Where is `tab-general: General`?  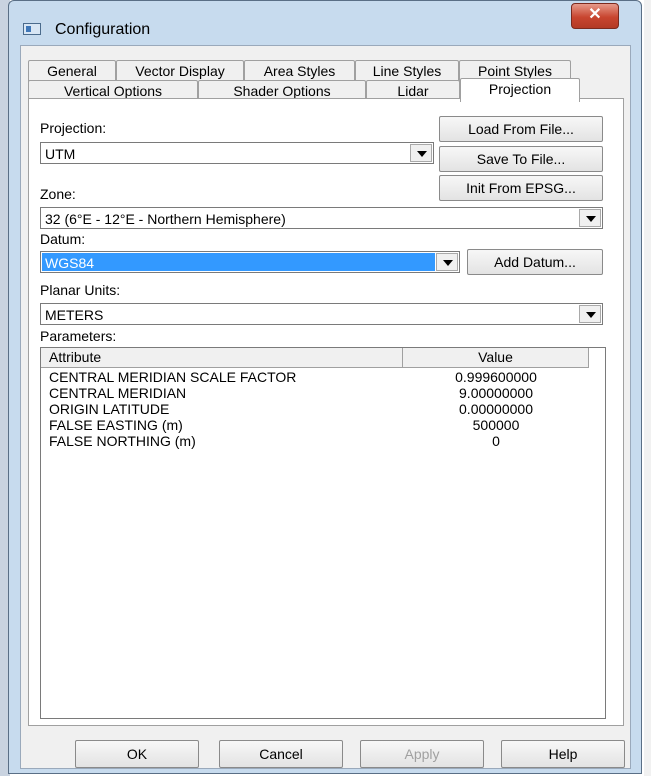
tab-general: General is located at coordinates (72, 71).